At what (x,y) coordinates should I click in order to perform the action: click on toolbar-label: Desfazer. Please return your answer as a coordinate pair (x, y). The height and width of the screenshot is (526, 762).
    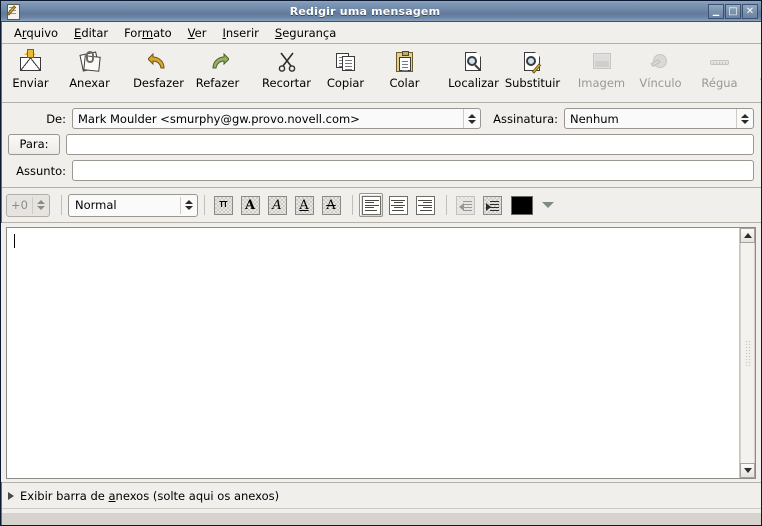
    Looking at the image, I should click on (158, 83).